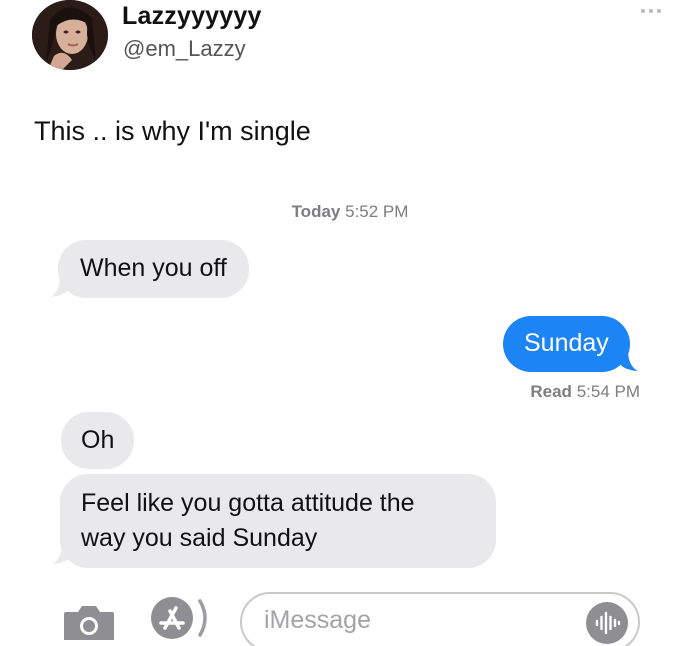  I want to click on audio-waveform-icon, so click(607, 623).